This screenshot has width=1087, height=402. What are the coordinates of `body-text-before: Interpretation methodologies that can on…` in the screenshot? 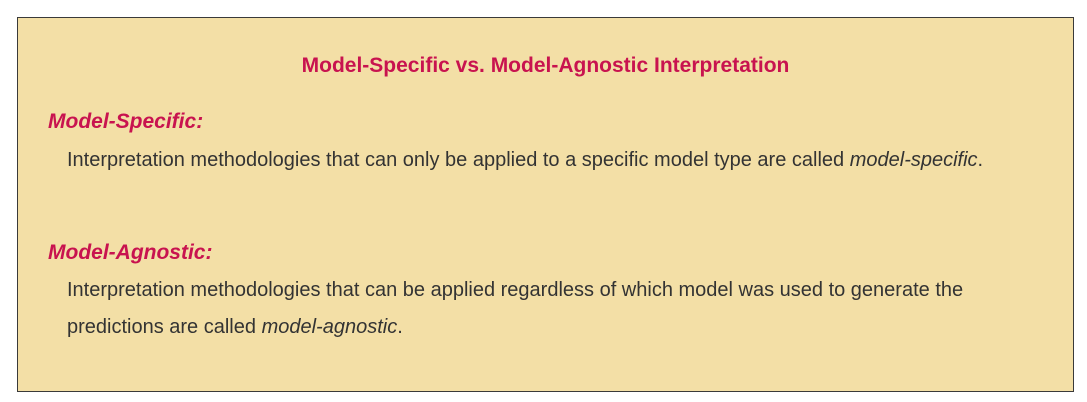 It's located at (458, 160).